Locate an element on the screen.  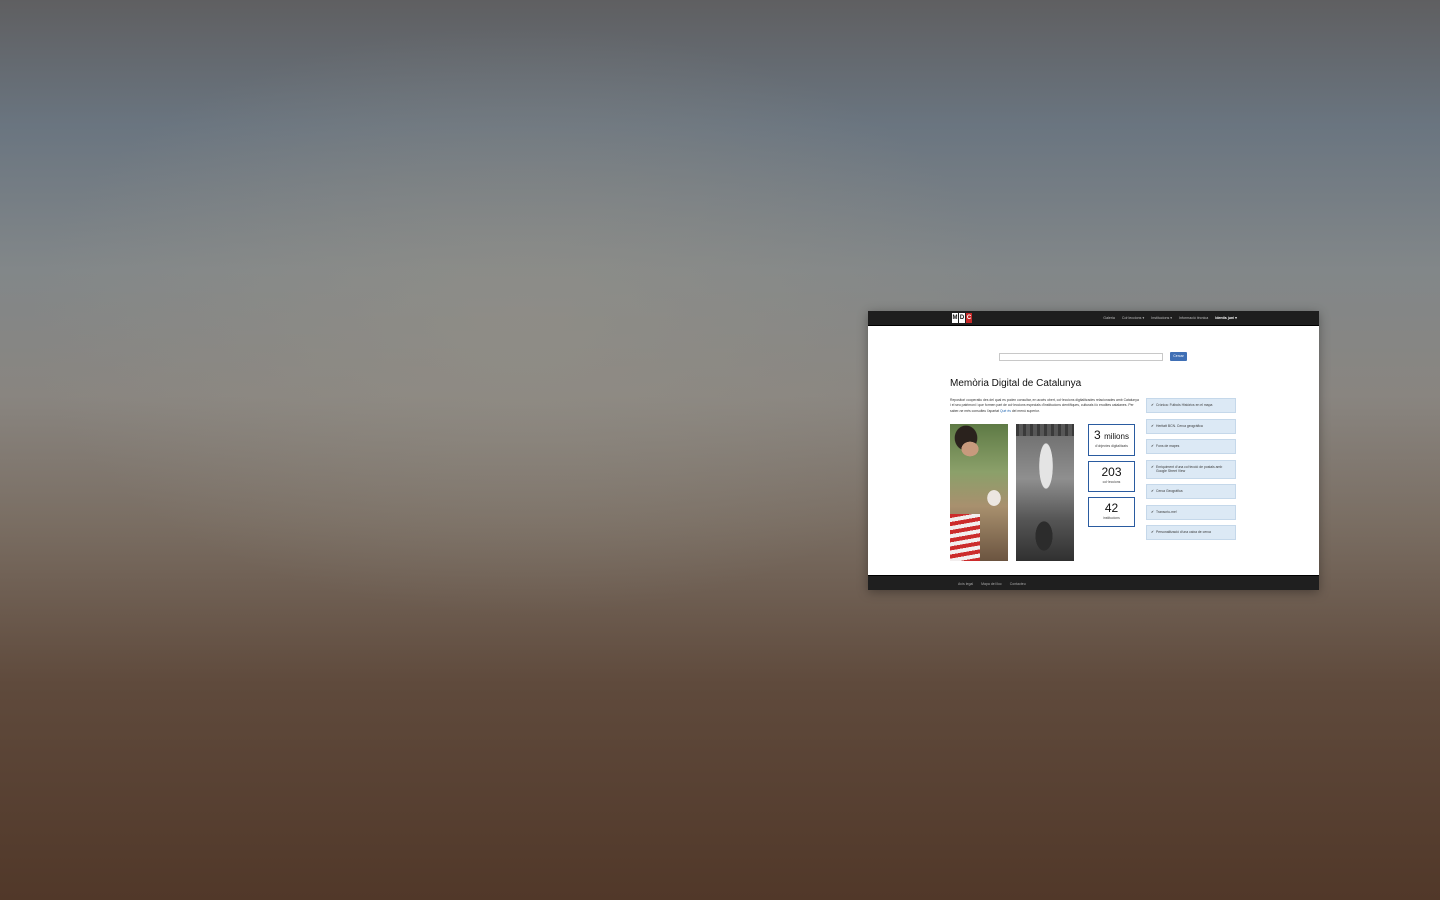
stat-objects-unit: milions is located at coordinates (1116, 436).